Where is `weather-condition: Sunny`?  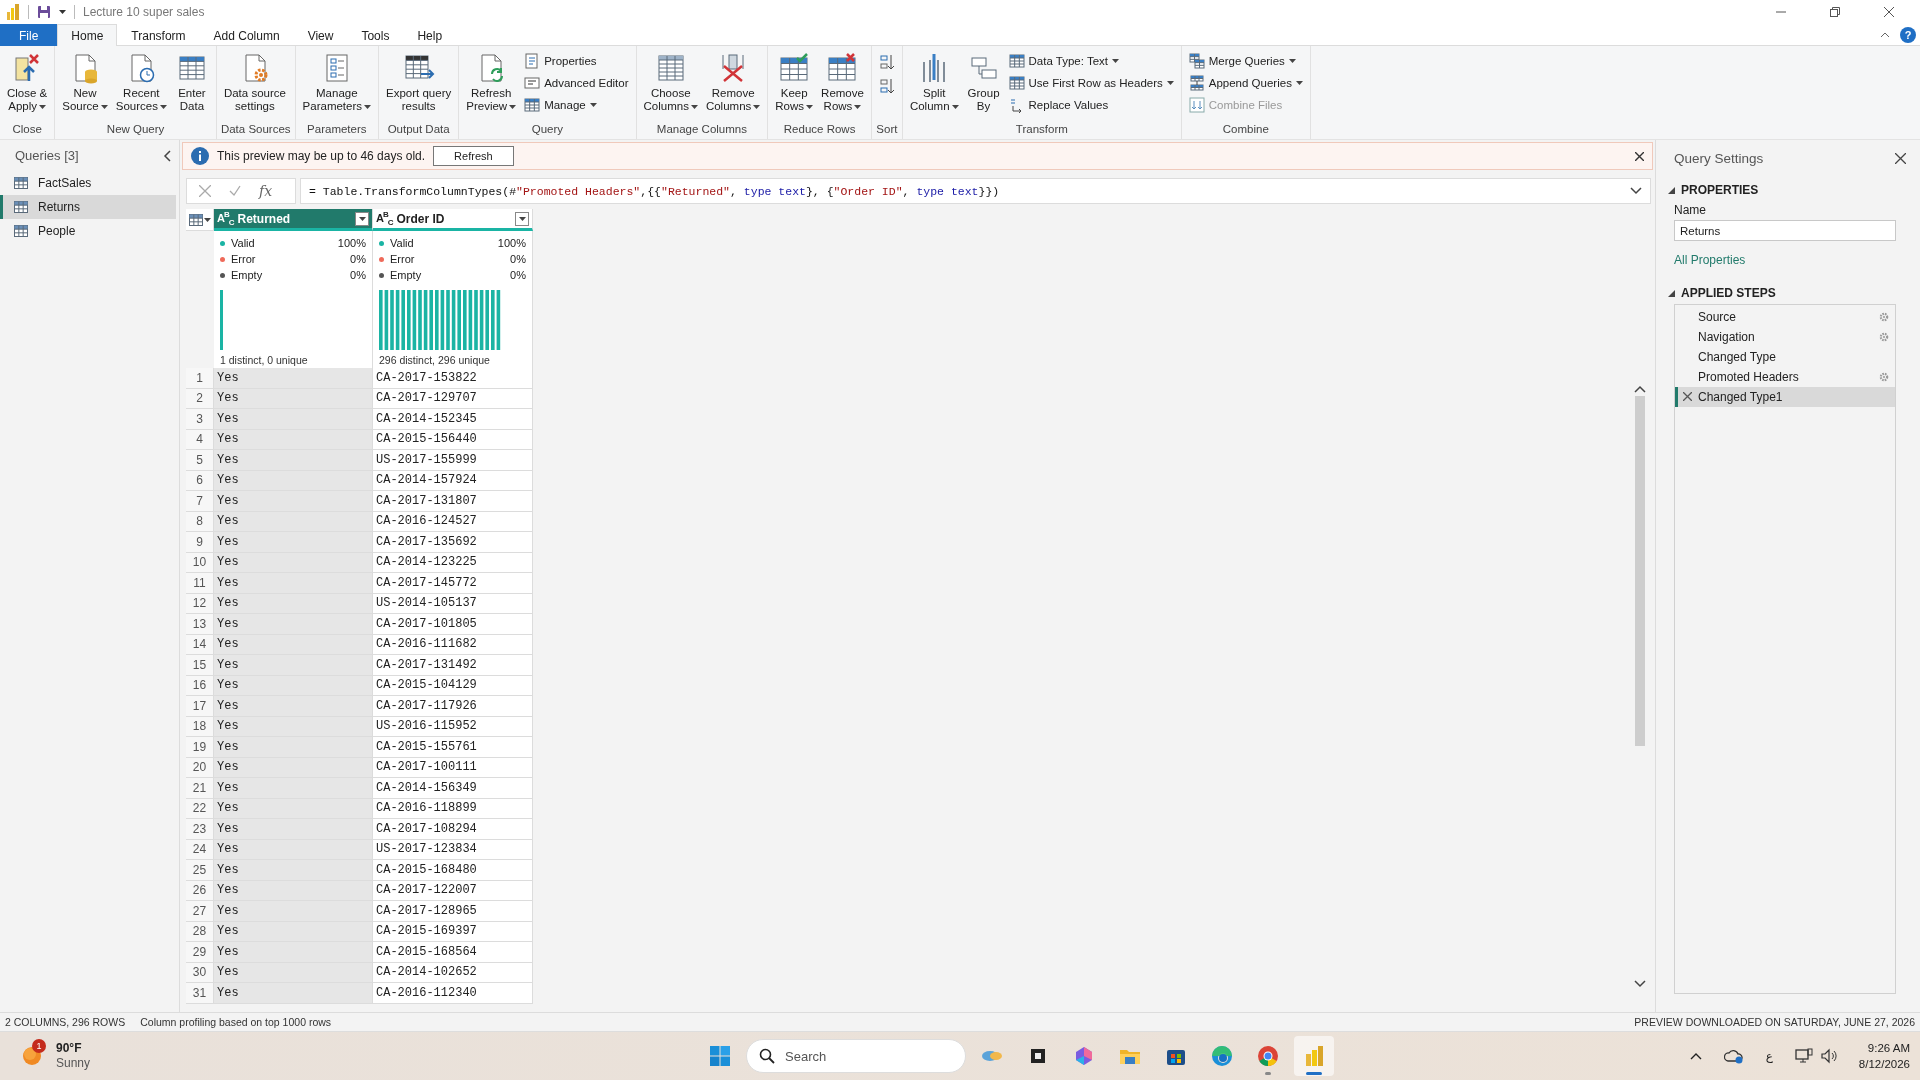 weather-condition: Sunny is located at coordinates (73, 1063).